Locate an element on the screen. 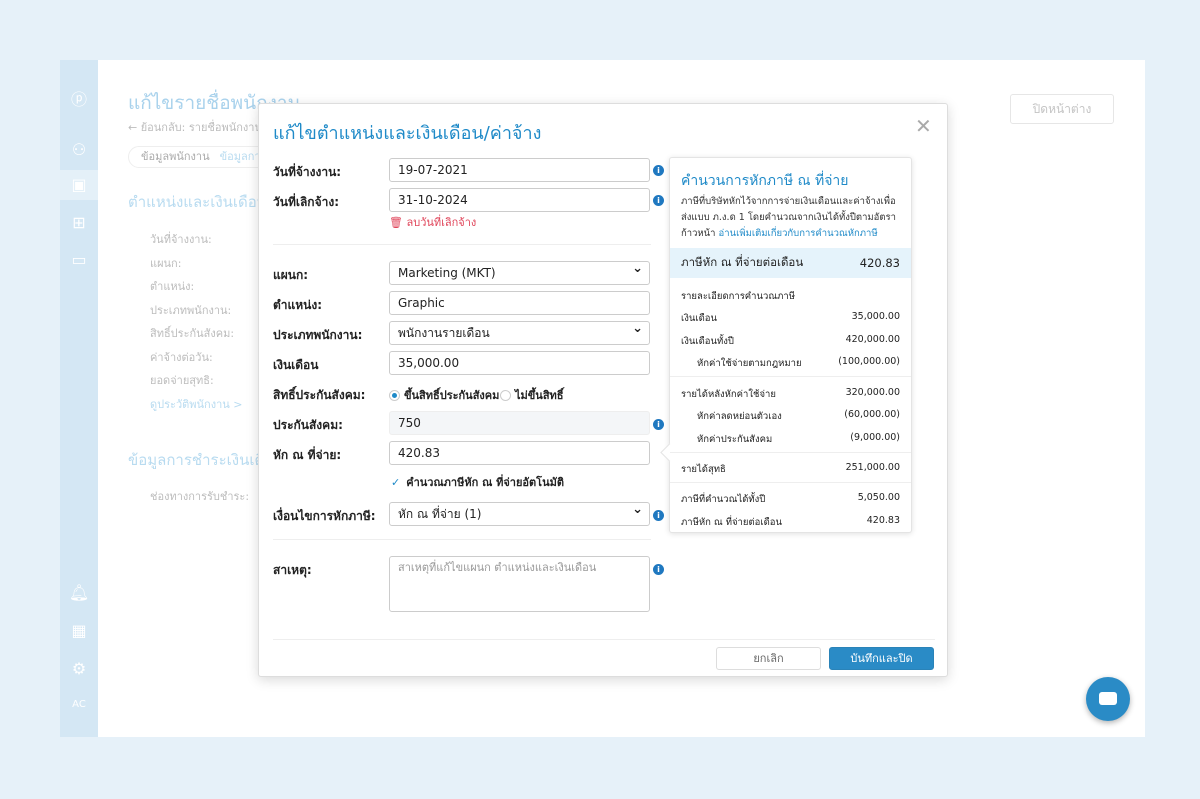 Image resolution: width=1200 pixels, height=799 pixels. close-icon: ✕ is located at coordinates (923, 126).